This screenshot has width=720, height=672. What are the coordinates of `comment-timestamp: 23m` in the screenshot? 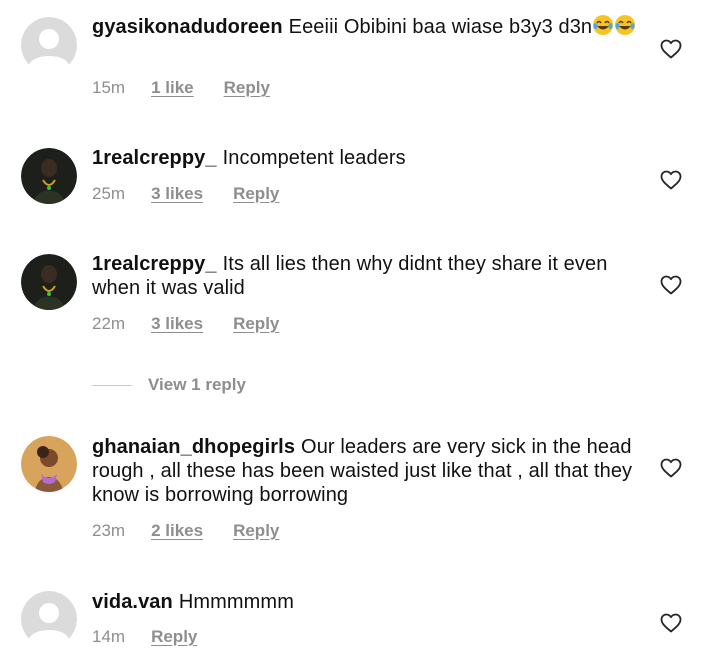 It's located at (109, 530).